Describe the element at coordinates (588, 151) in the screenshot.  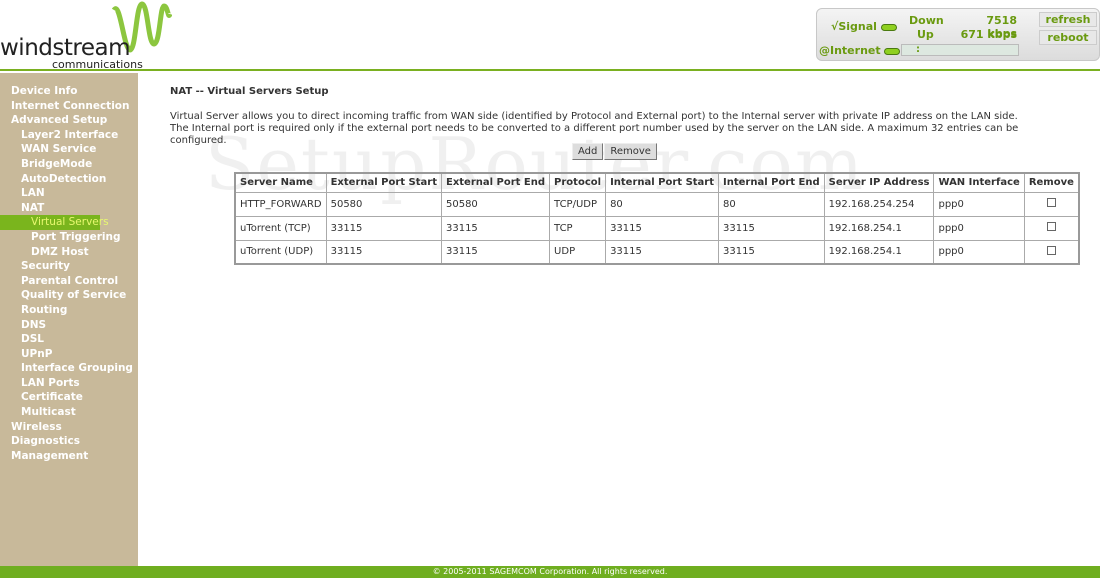
I see `add-button: Add` at that location.